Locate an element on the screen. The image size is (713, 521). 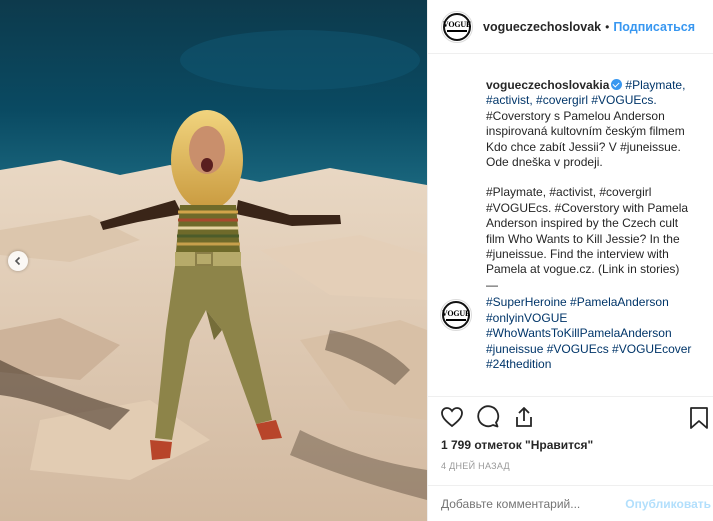
hashtag-link: #Playmate, is located at coordinates (655, 85).